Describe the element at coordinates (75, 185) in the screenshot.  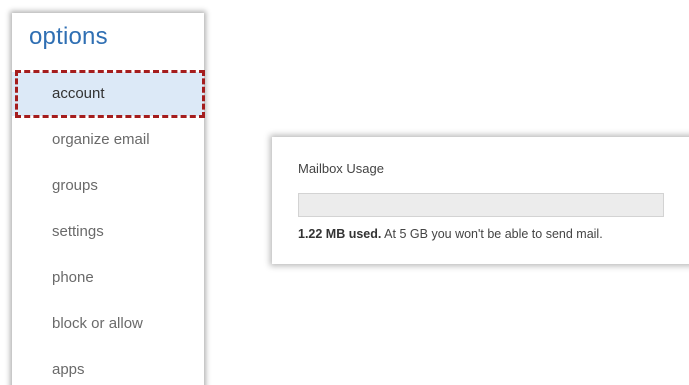
I see `nav-item-label: groups` at that location.